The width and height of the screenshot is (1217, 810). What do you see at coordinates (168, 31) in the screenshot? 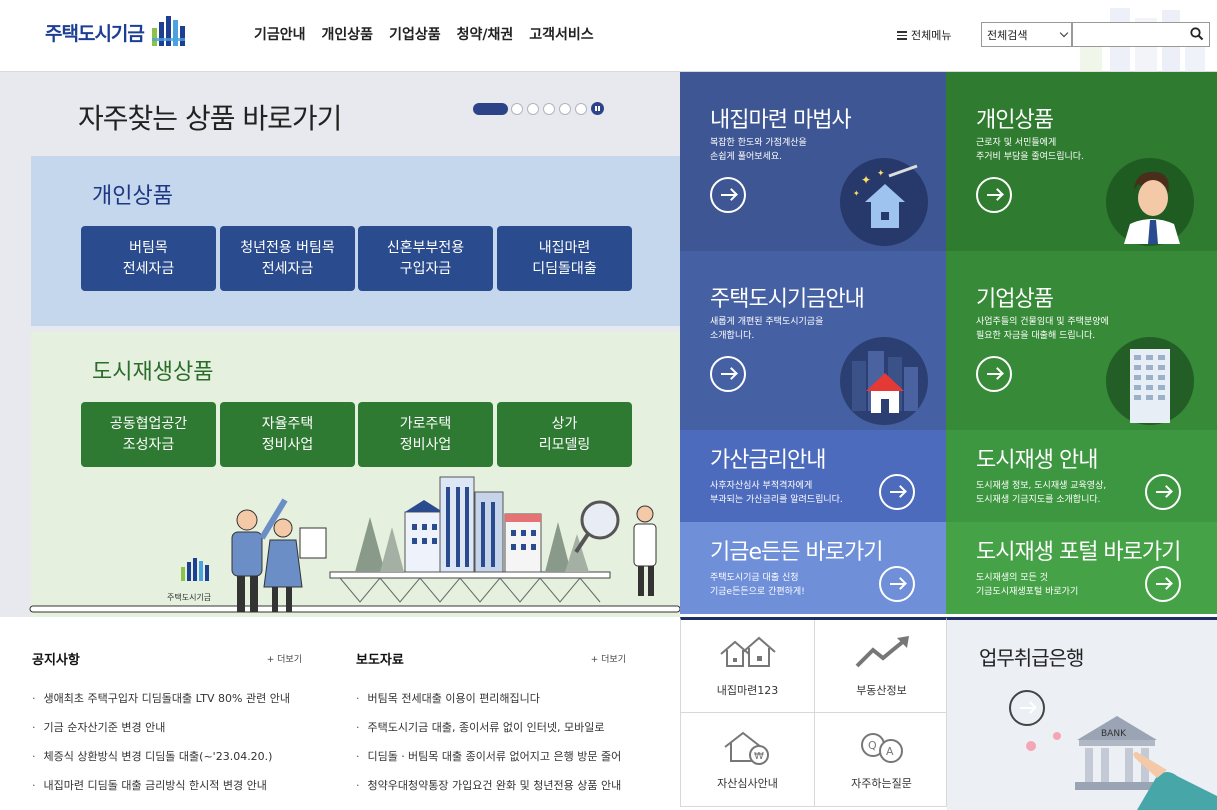
I see `logo-mark-icon` at bounding box center [168, 31].